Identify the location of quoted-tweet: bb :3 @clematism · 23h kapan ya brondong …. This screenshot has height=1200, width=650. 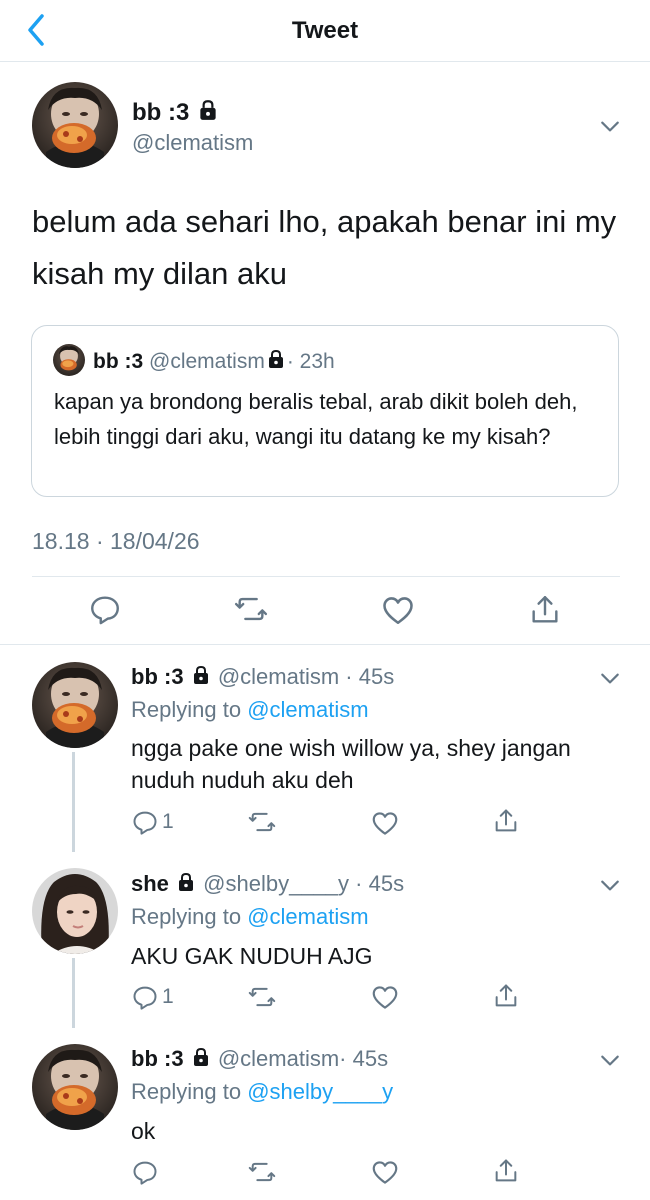
(325, 411).